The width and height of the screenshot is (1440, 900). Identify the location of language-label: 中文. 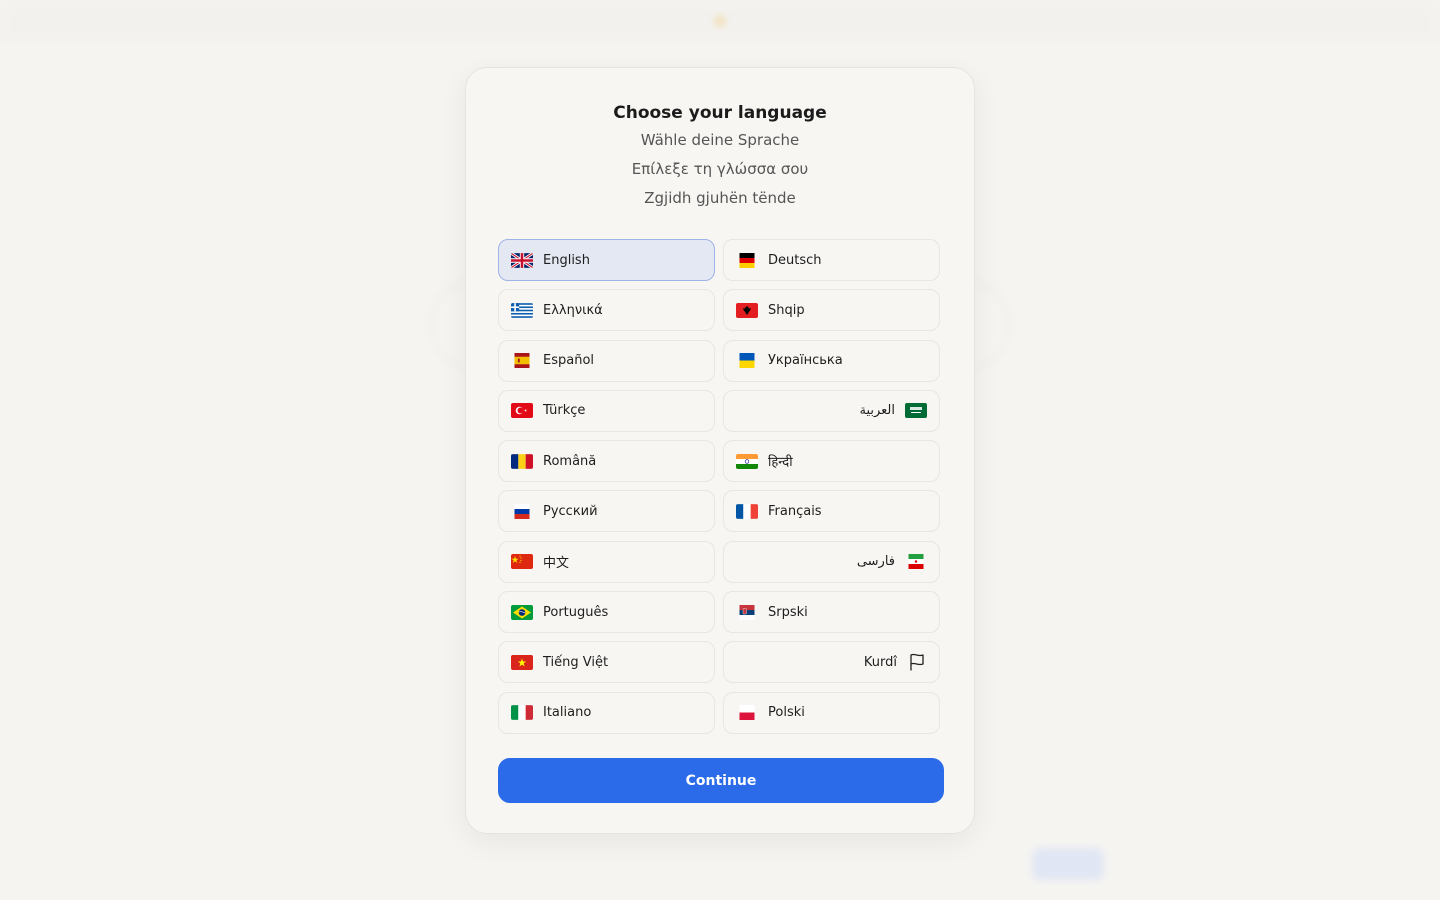
(556, 564).